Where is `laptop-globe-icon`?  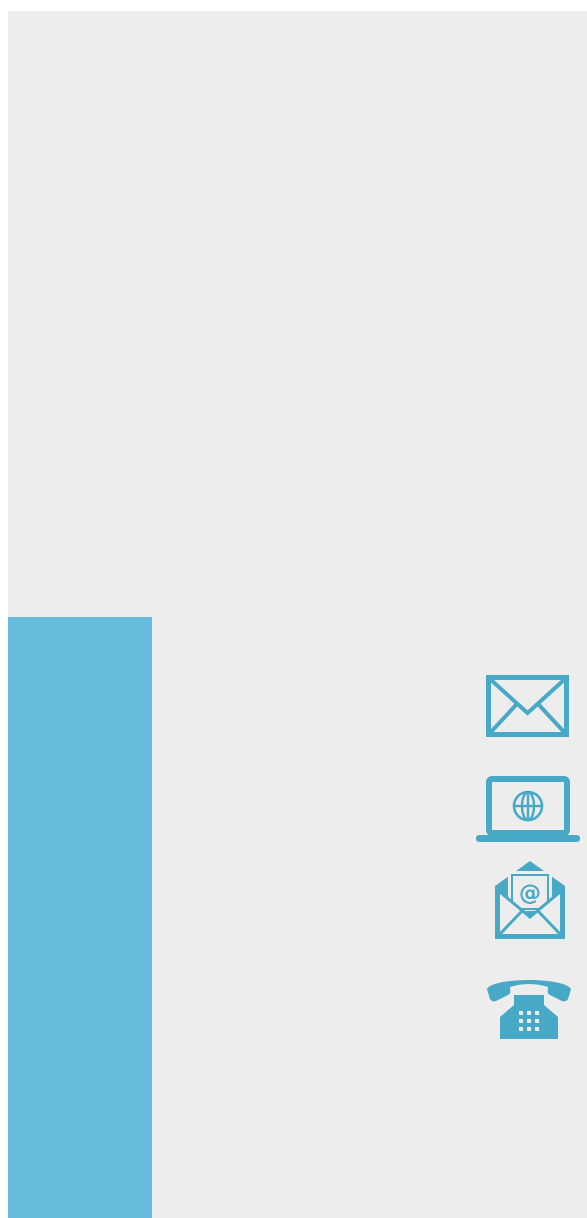
laptop-globe-icon is located at coordinates (528, 810).